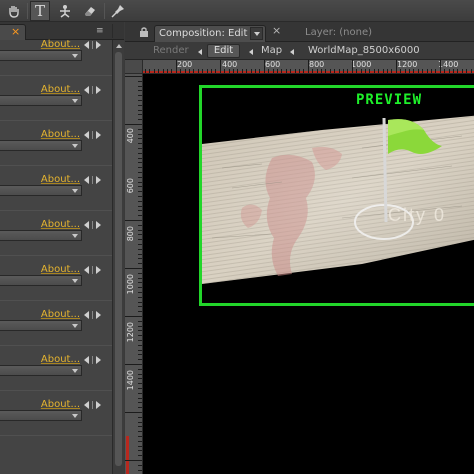  What do you see at coordinates (130, 186) in the screenshot?
I see `ruler-label: 600` at bounding box center [130, 186].